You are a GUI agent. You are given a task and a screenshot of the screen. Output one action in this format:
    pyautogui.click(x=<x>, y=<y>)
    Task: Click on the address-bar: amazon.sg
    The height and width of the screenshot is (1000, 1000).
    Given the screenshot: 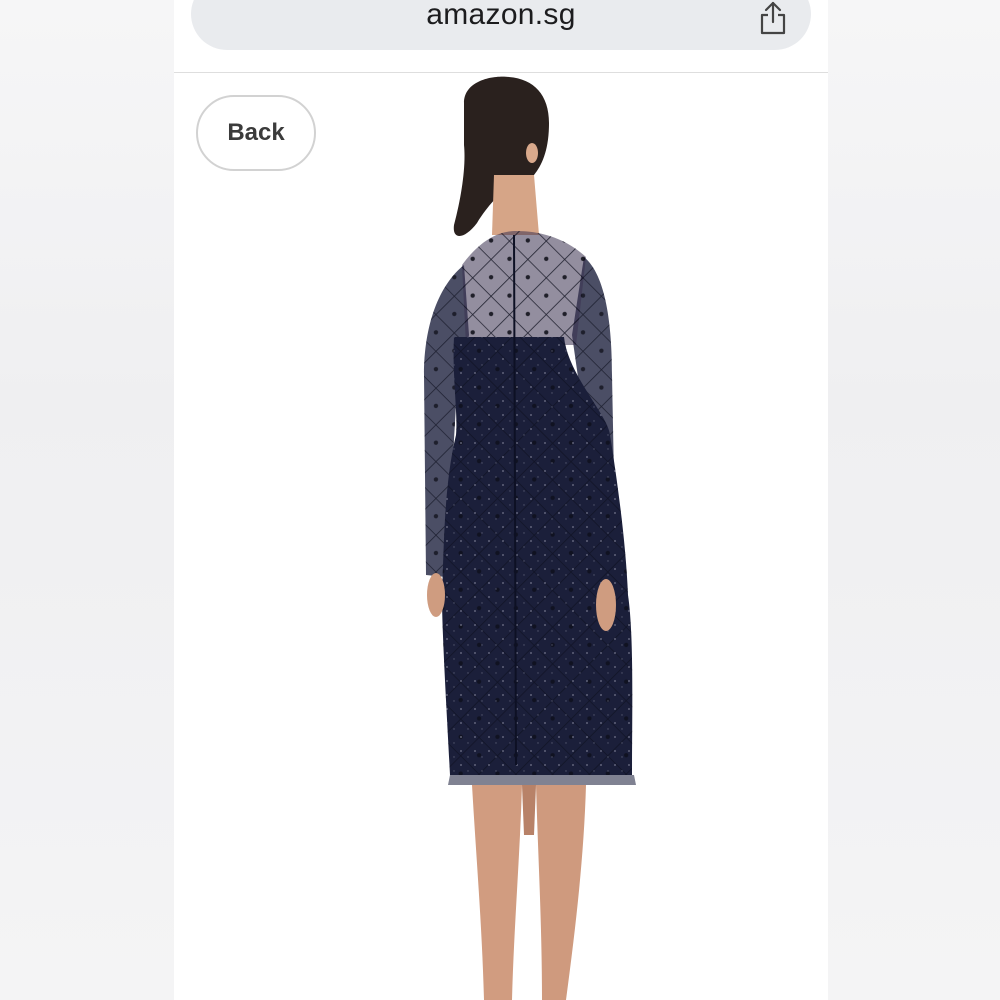 What is the action you would take?
    pyautogui.click(x=501, y=25)
    